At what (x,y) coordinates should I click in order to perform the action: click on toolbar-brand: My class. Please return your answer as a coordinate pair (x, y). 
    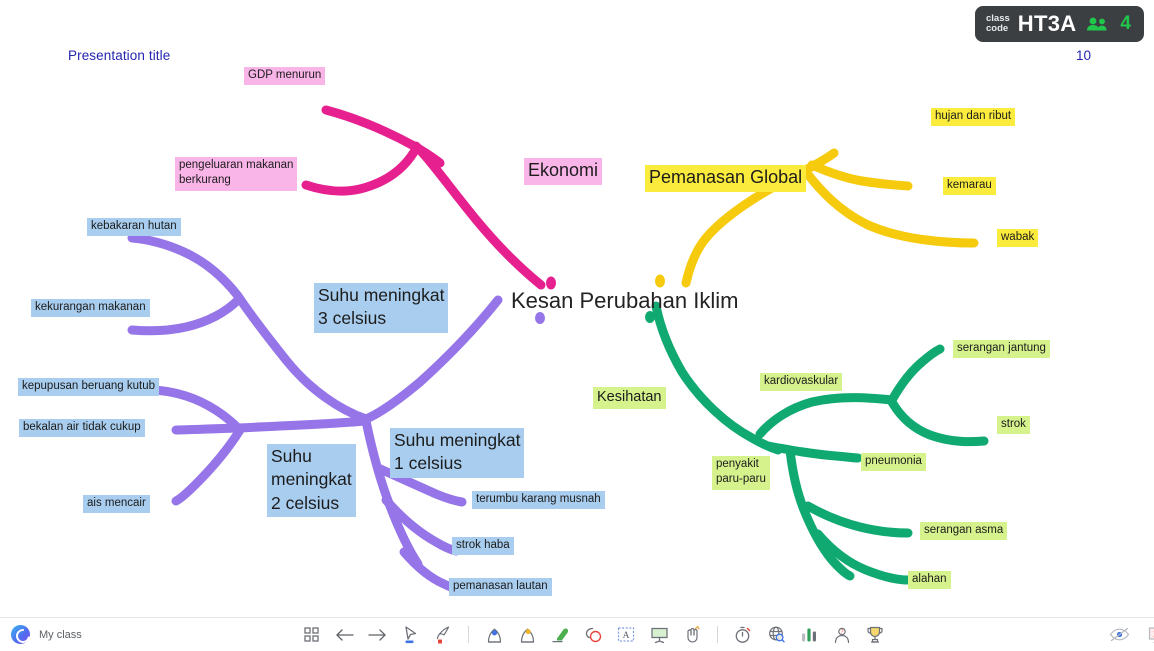
    Looking at the image, I should click on (150, 634).